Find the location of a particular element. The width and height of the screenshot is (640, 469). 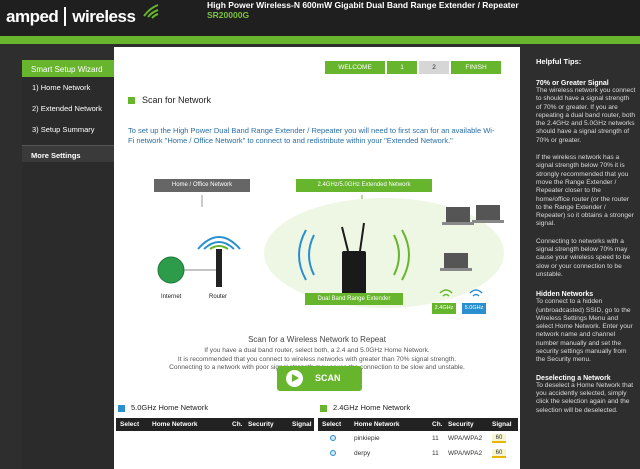

tip-title-deselect: Deselecting a Network is located at coordinates (573, 378).